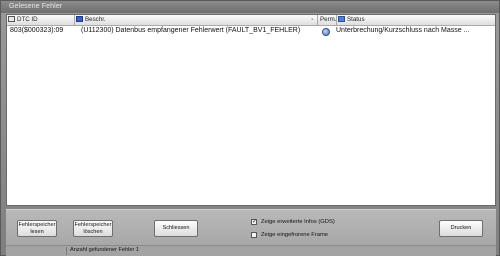 The height and width of the screenshot is (256, 500). I want to click on column-header-label: Perm., so click(328, 19).